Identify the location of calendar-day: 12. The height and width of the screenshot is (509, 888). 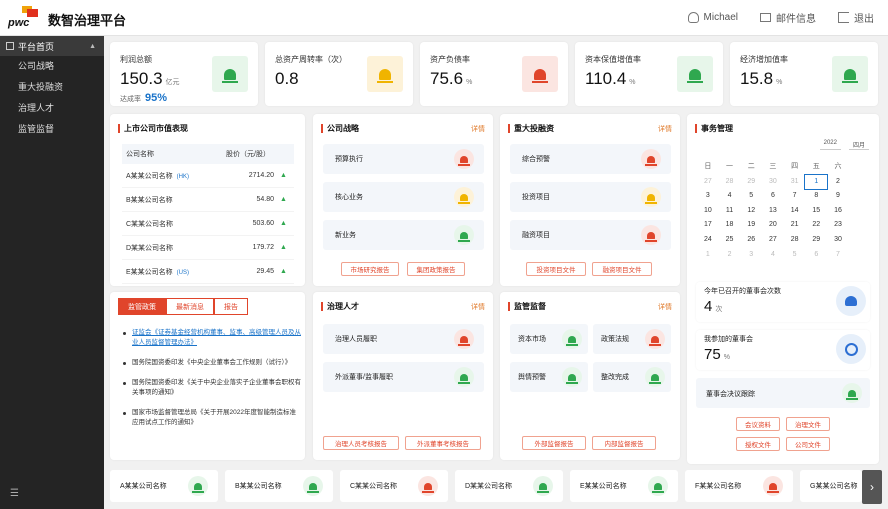
(751, 211).